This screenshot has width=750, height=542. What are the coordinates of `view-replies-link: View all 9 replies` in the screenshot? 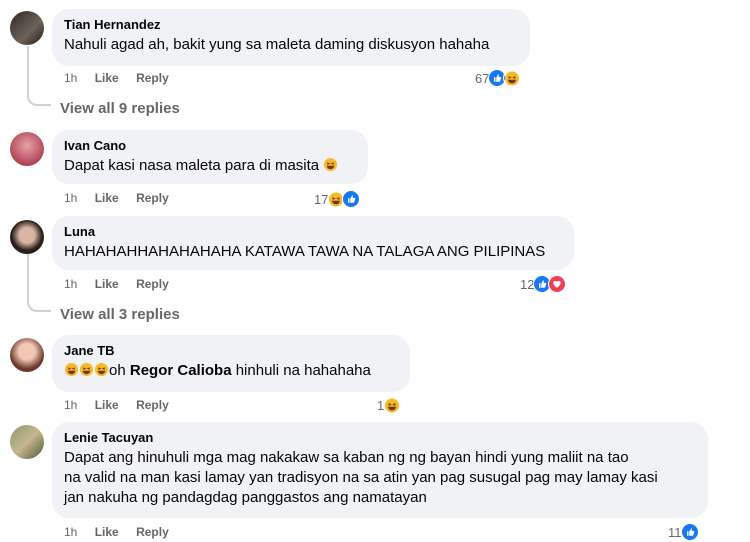 It's located at (120, 108).